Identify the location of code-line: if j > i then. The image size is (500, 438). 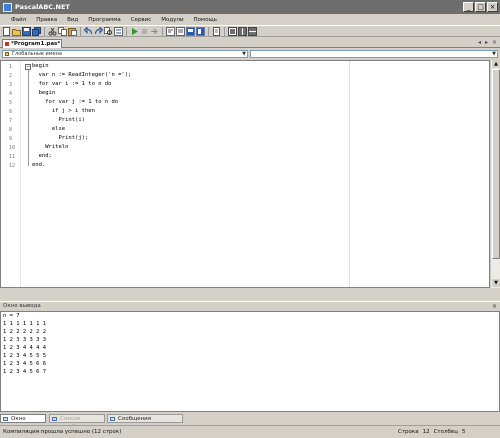
(63, 111).